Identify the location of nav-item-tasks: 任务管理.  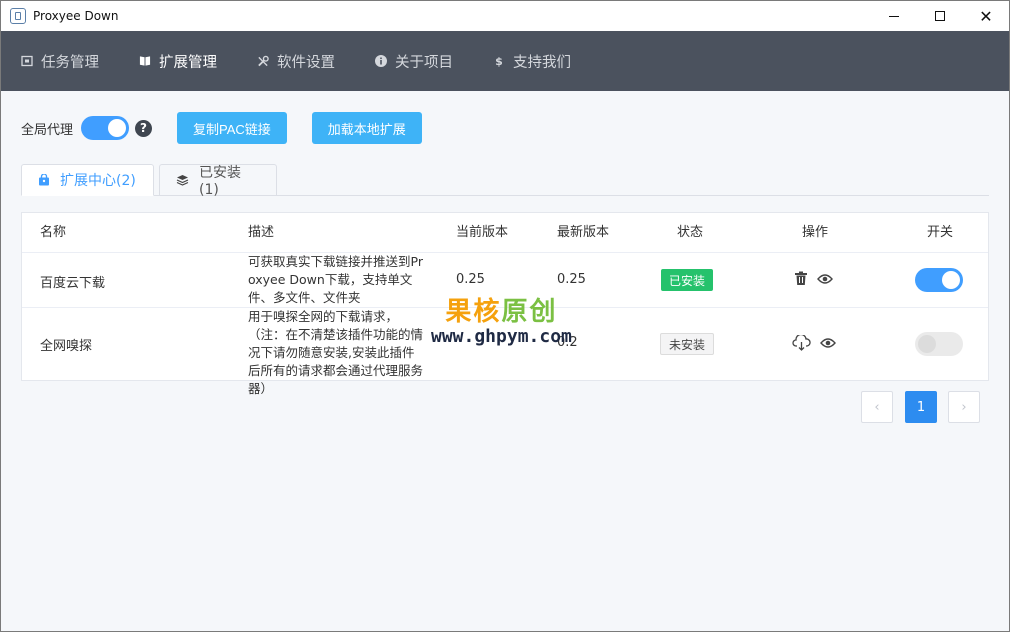
(60, 61).